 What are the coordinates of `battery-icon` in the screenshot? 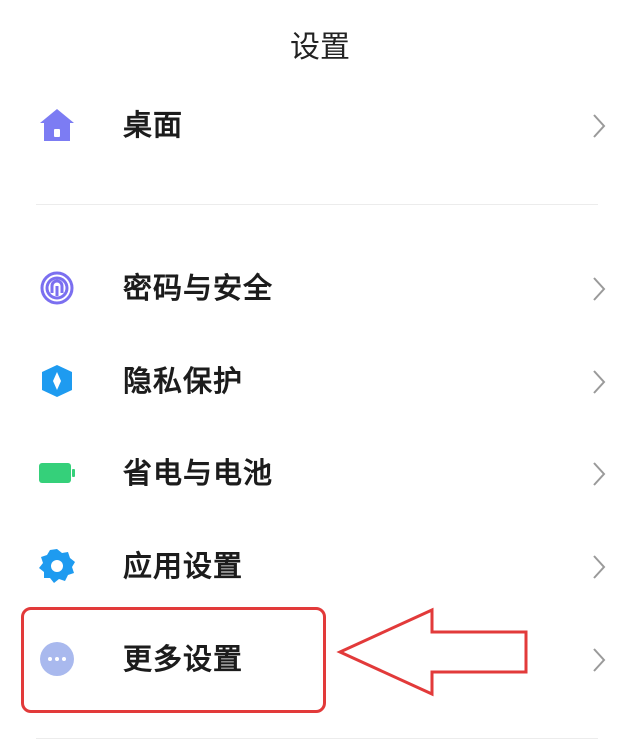 It's located at (57, 473).